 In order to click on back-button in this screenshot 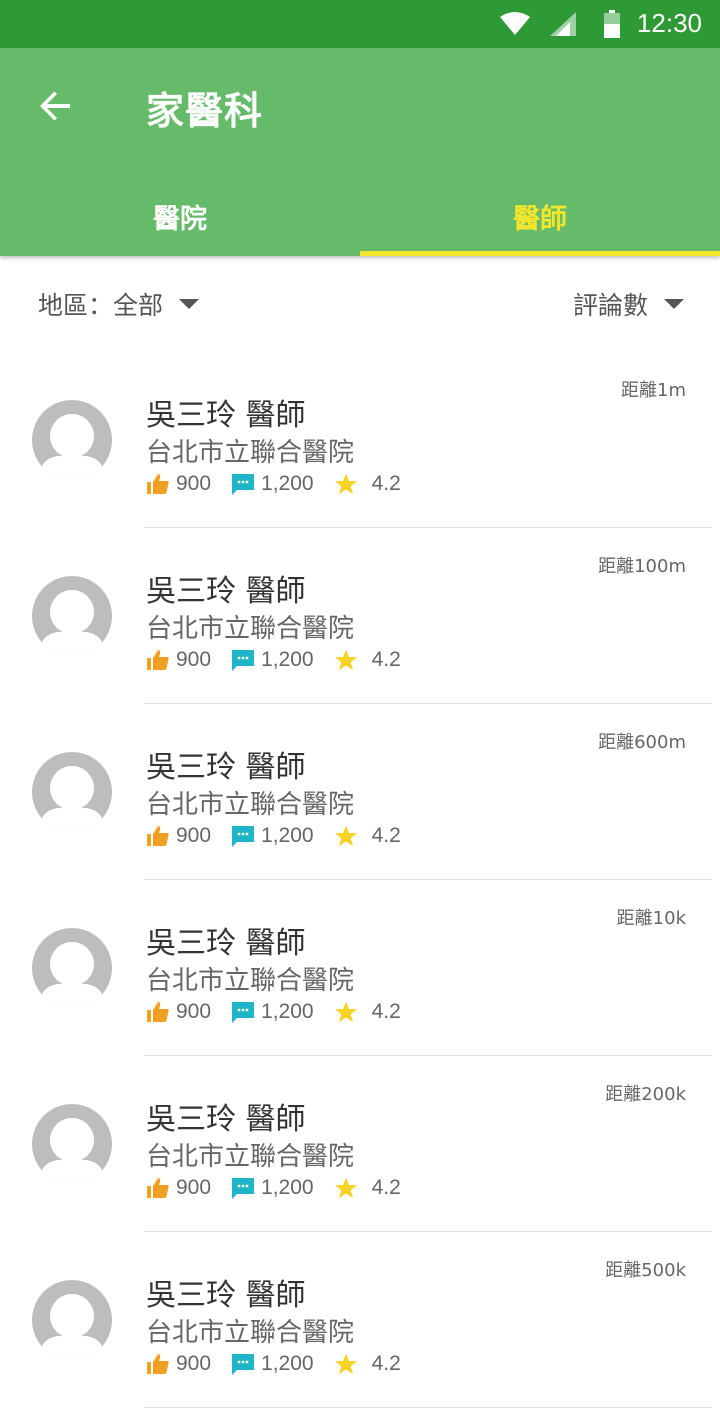, I will do `click(56, 106)`.